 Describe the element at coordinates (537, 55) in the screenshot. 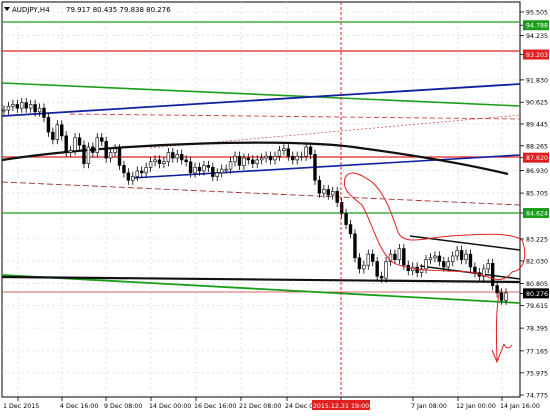

I see `price-tick-label: 93.203` at that location.